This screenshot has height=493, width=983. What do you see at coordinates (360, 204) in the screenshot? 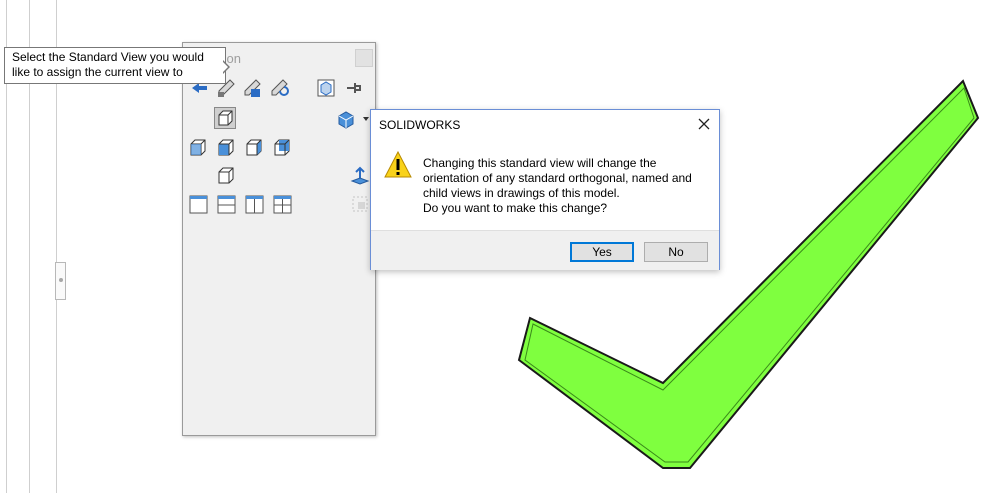
I see `view-selector-disabled-icon` at bounding box center [360, 204].